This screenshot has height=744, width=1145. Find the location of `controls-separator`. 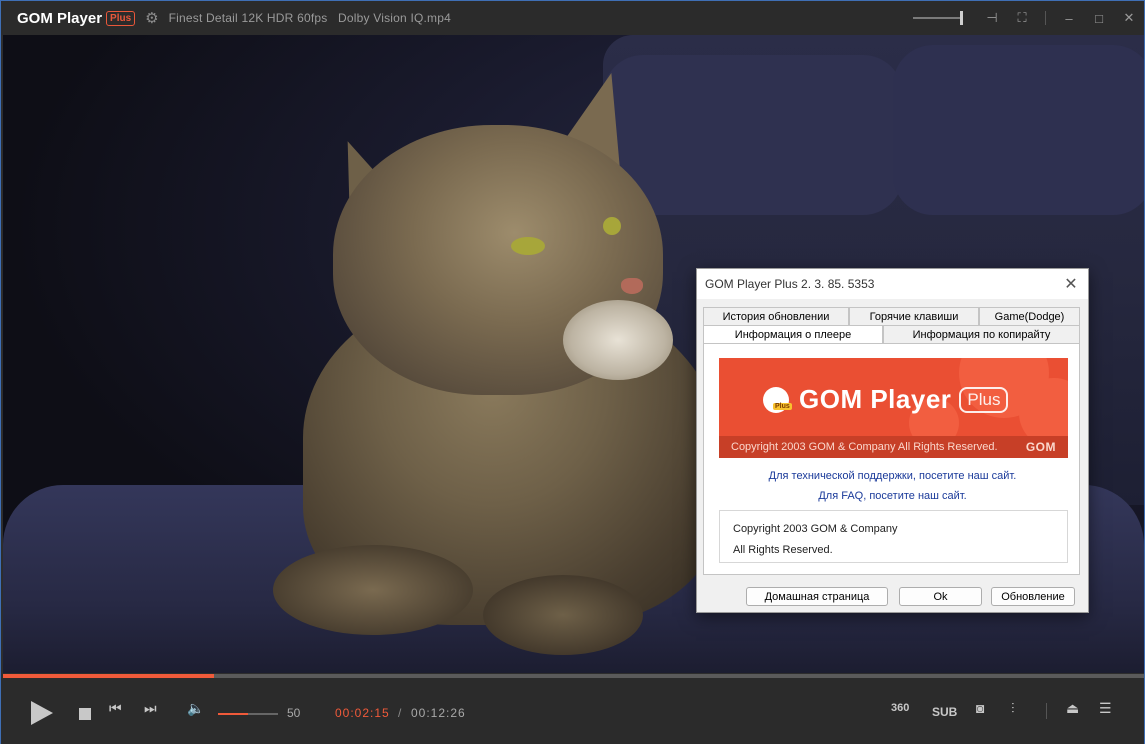

controls-separator is located at coordinates (1046, 711).